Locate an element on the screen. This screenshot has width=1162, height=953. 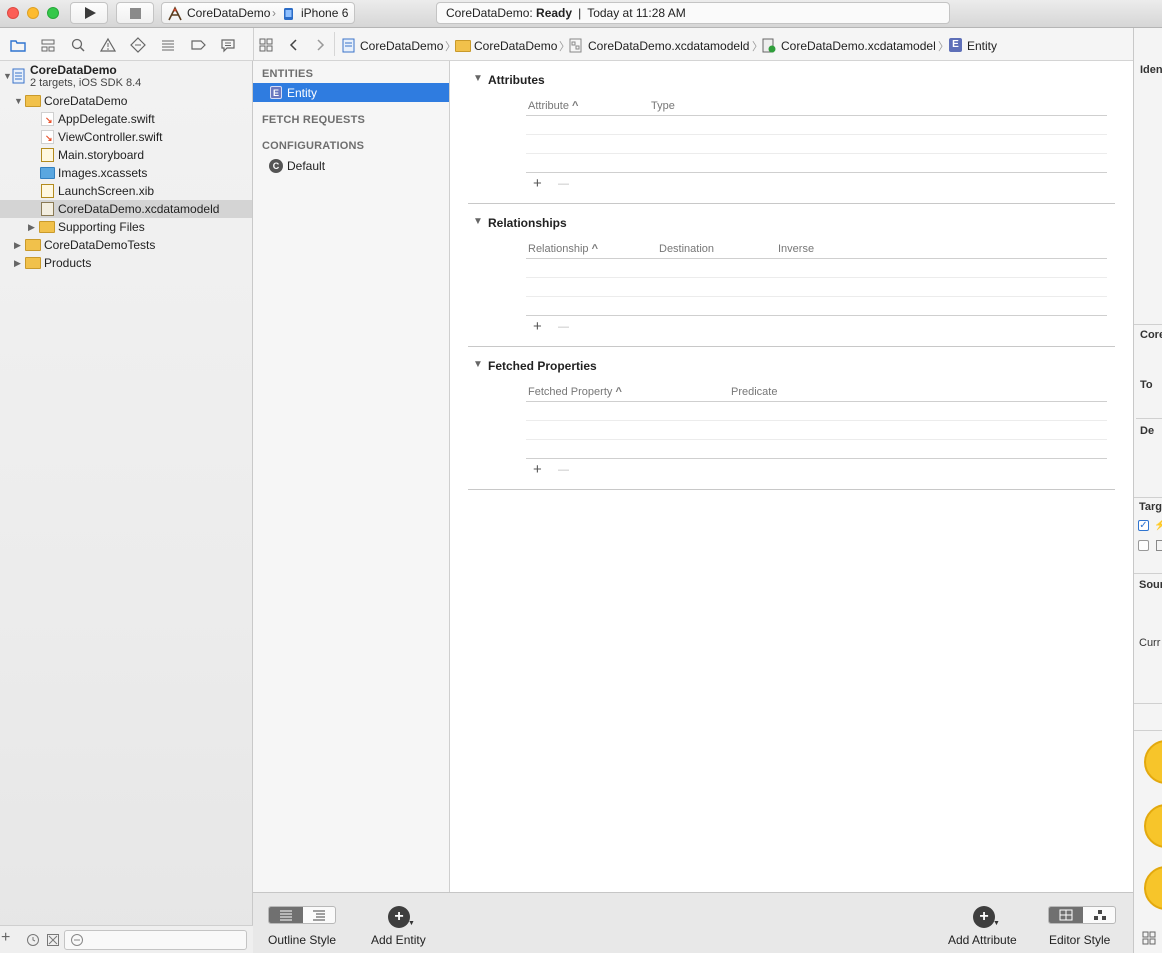
tree-item-images-xcassets: Images.xcassets is located at coordinates (126, 173).